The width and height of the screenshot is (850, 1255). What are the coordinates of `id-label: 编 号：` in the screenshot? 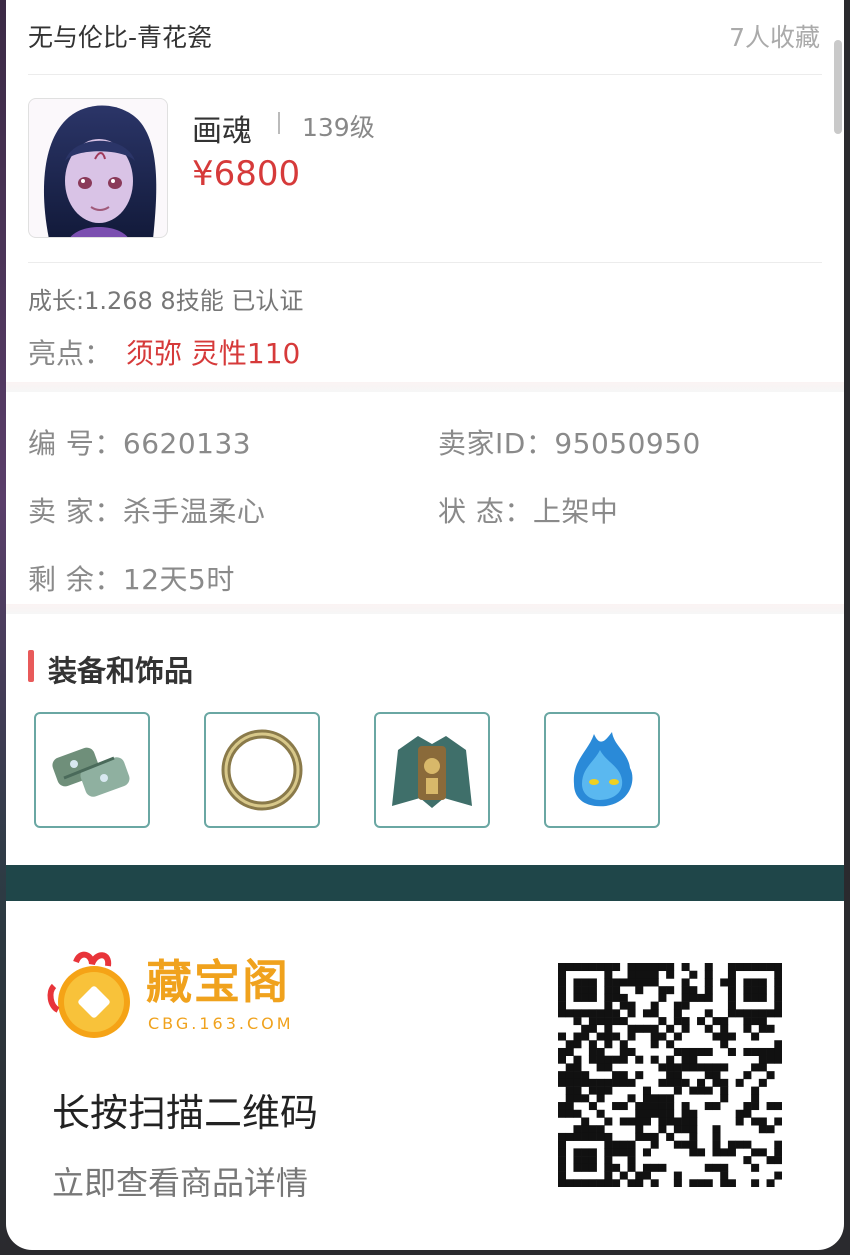 It's located at (75, 443).